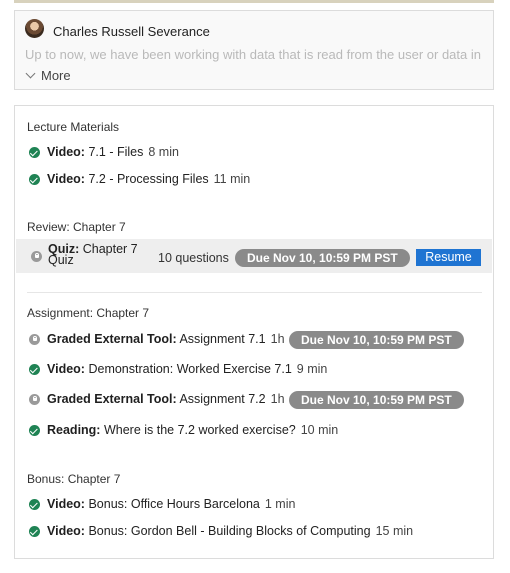 The height and width of the screenshot is (573, 510). I want to click on more-toggle: More, so click(48, 75).